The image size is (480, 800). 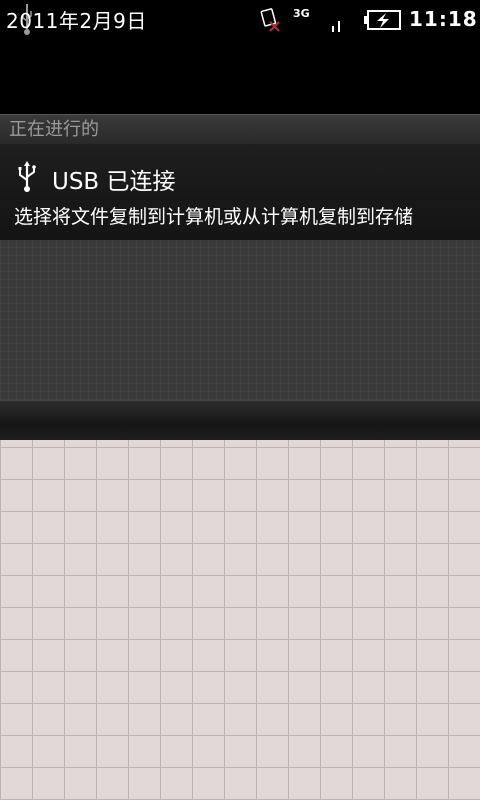 What do you see at coordinates (27, 176) in the screenshot?
I see `usb-icon` at bounding box center [27, 176].